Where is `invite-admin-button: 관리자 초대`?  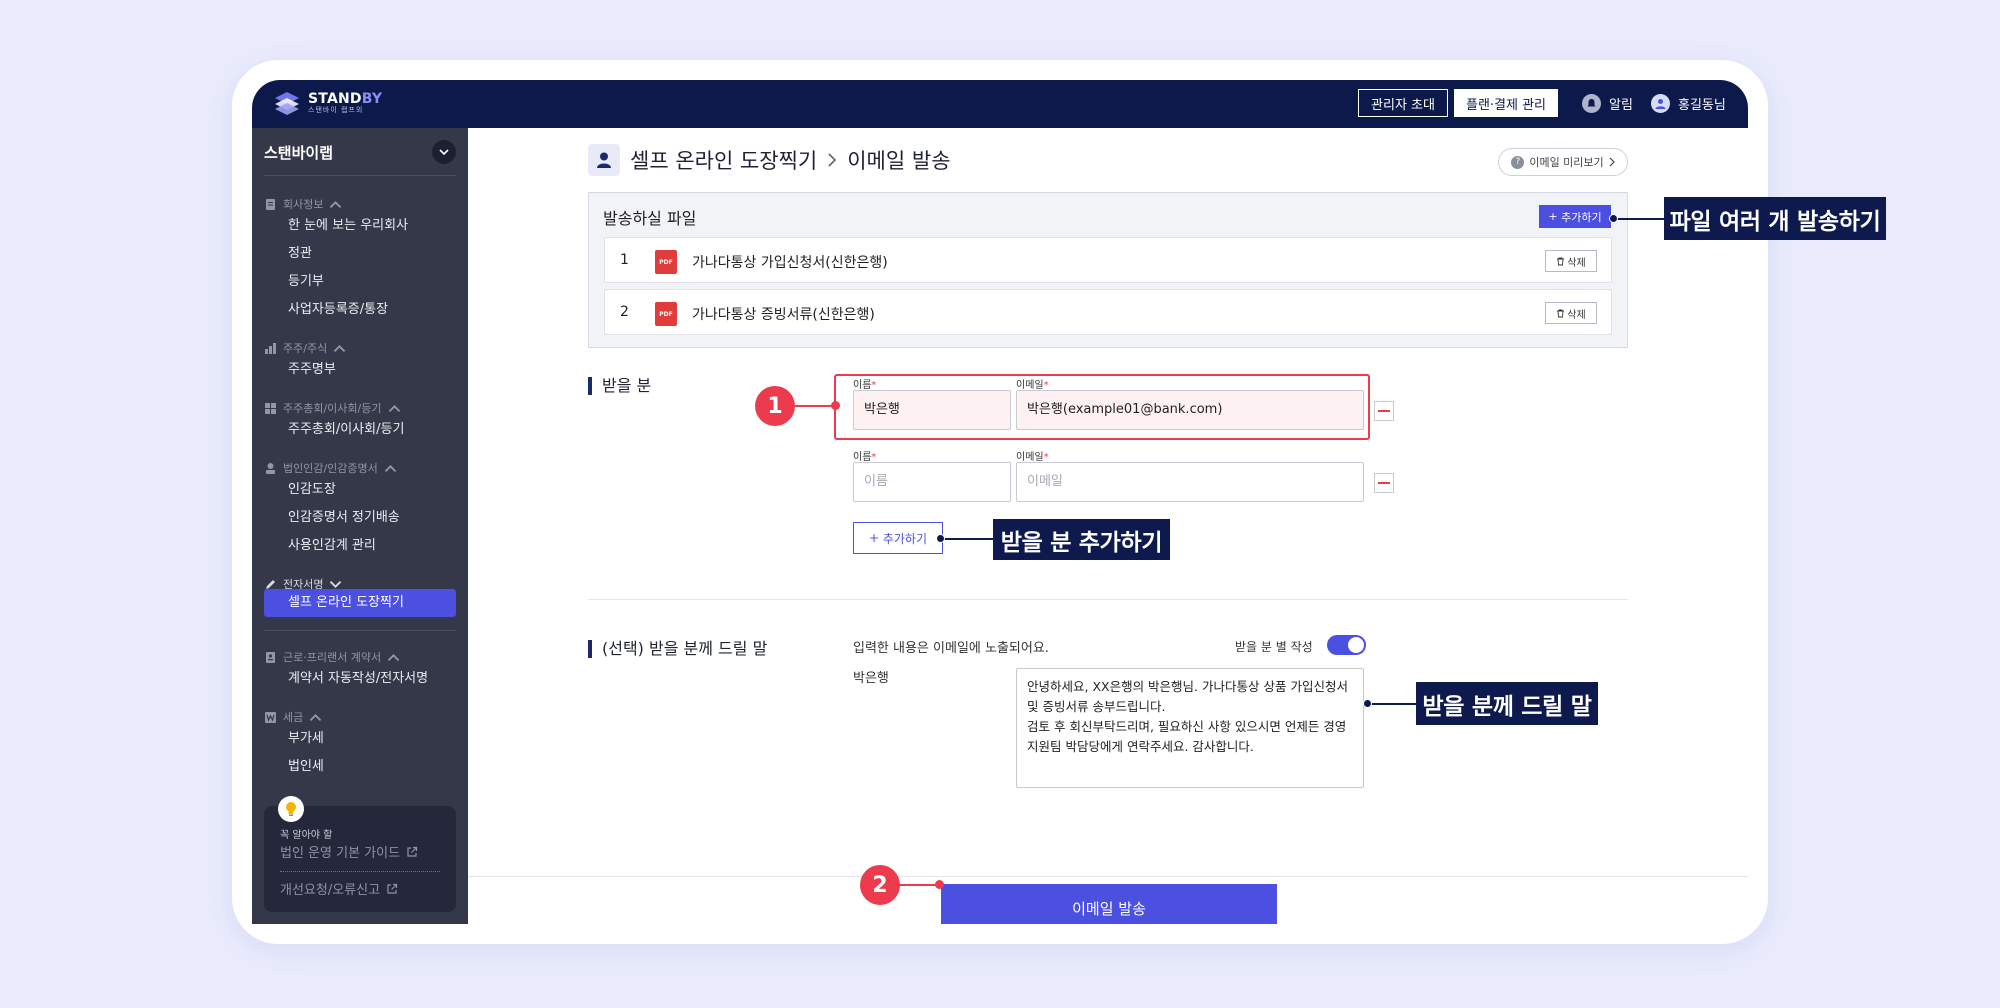
invite-admin-button: 관리자 초대 is located at coordinates (1403, 103).